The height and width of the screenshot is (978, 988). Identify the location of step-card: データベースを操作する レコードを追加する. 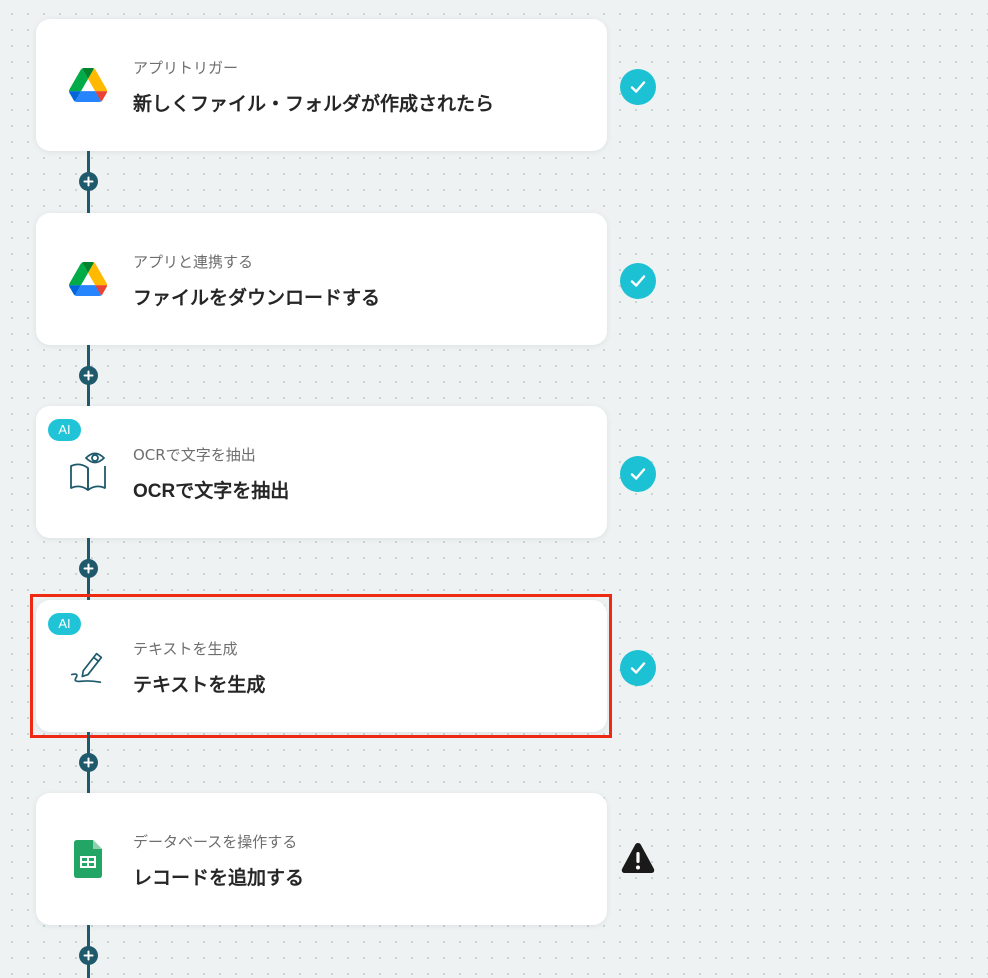
(321, 859).